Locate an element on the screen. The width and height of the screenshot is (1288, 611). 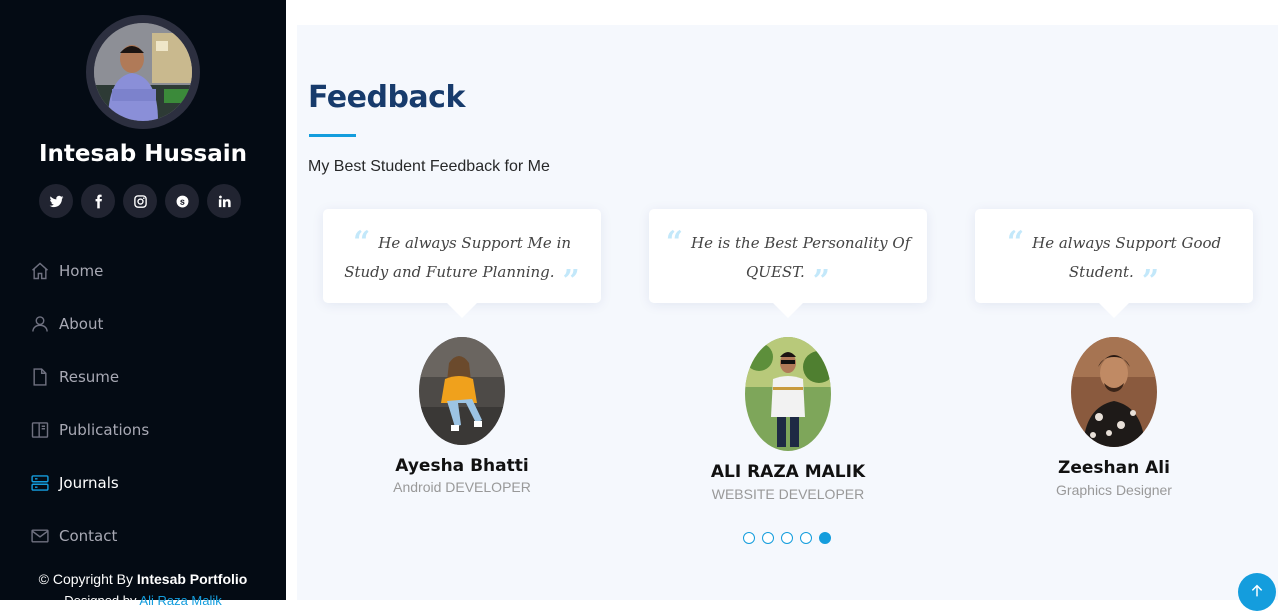
pagination-dot-active is located at coordinates (825, 538).